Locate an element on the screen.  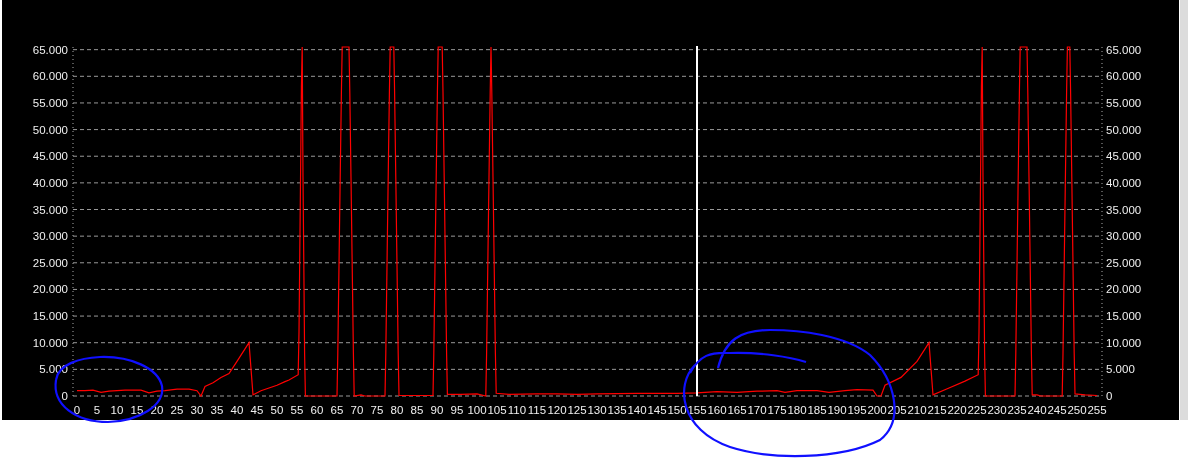
x-tick-label: 240 is located at coordinates (1037, 410).